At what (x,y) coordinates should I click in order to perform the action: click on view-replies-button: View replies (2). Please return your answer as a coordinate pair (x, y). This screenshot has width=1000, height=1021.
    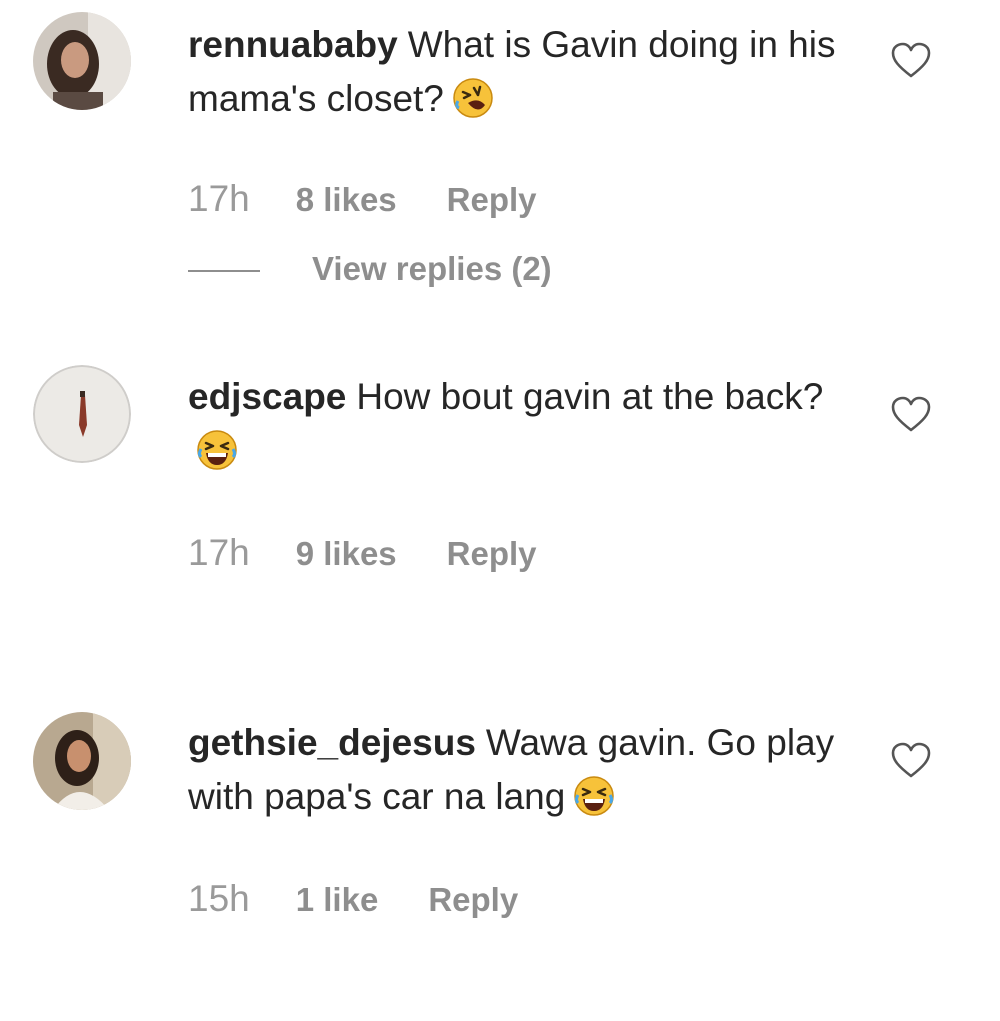
    Looking at the image, I should click on (370, 269).